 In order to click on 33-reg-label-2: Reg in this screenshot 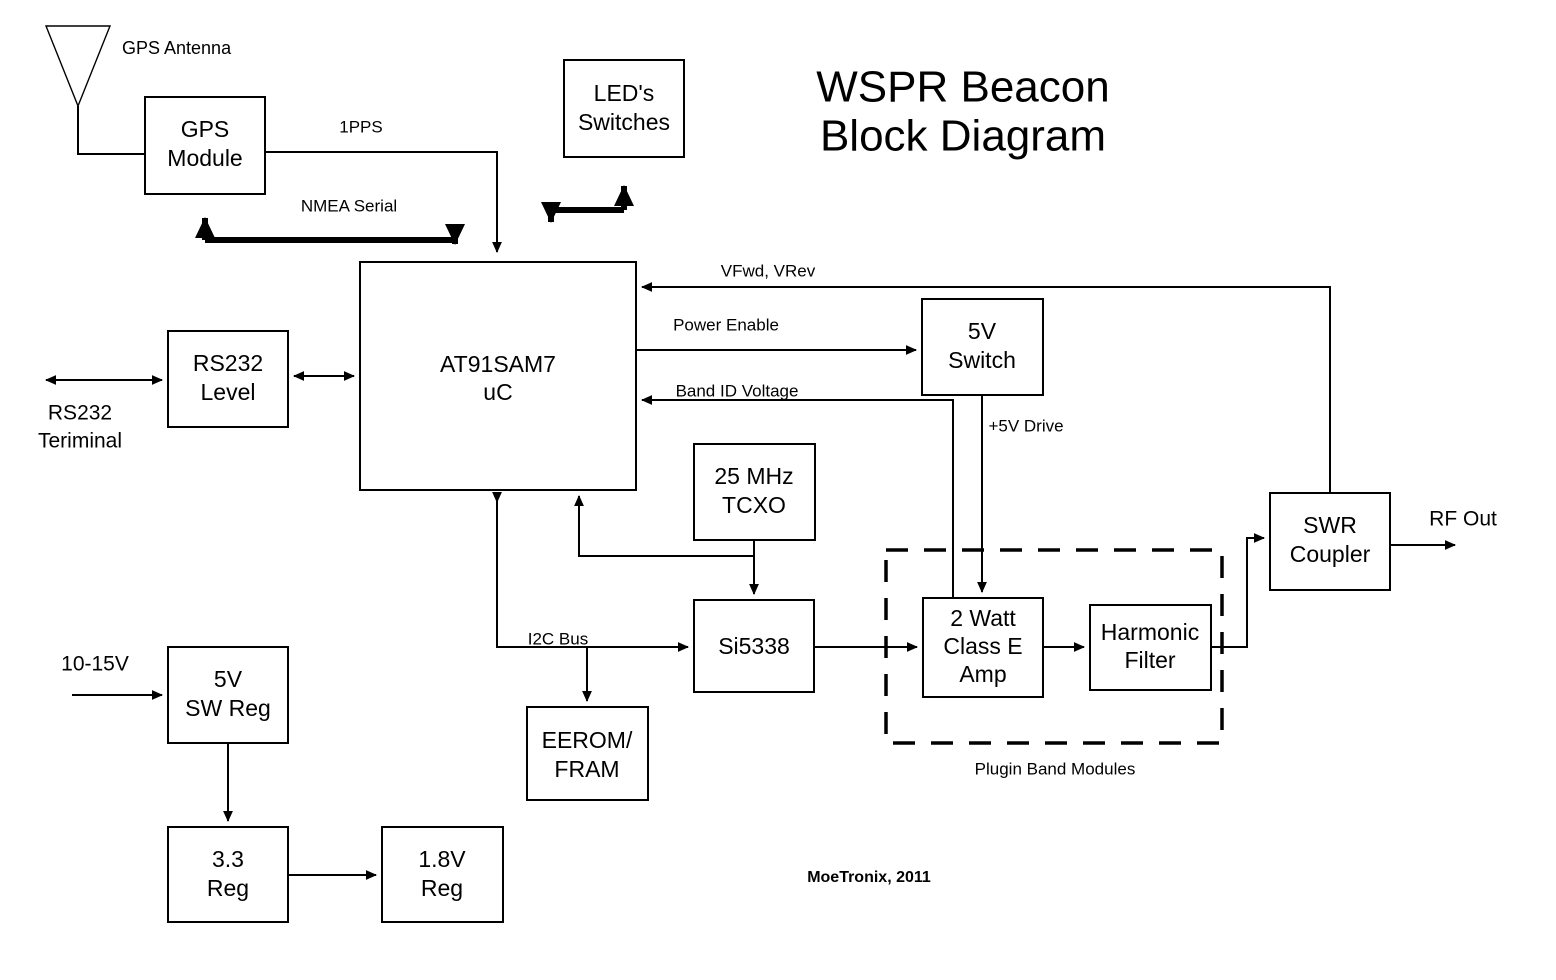, I will do `click(228, 888)`.